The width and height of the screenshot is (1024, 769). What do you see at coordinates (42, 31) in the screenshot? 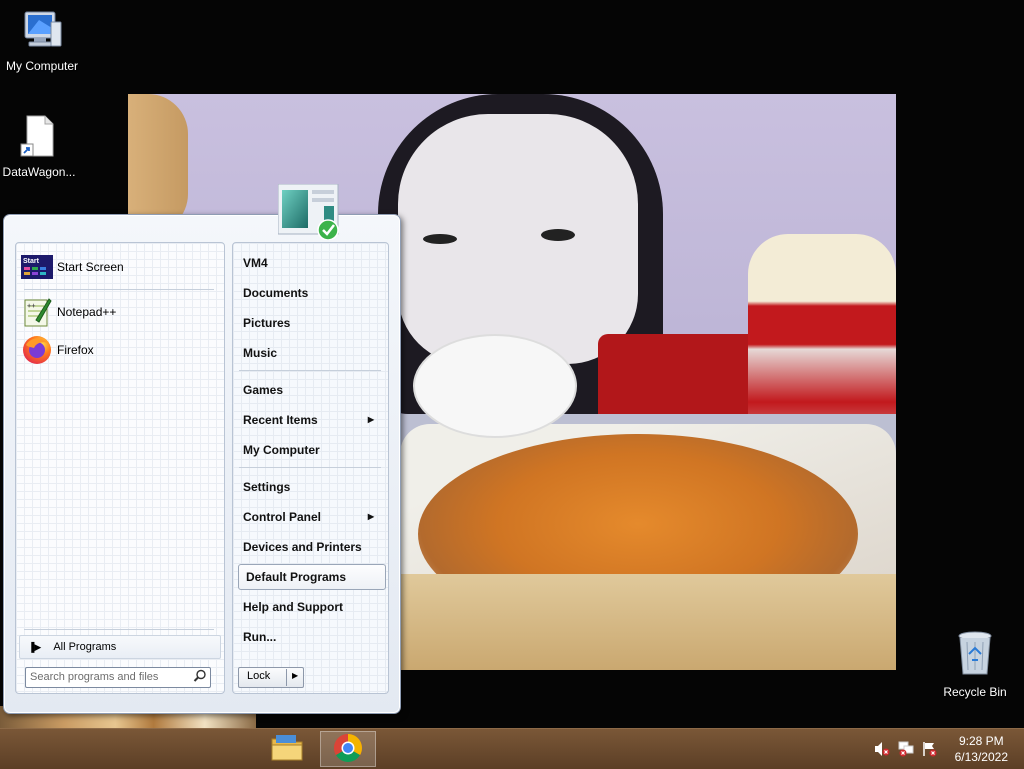
I see `computer-icon` at bounding box center [42, 31].